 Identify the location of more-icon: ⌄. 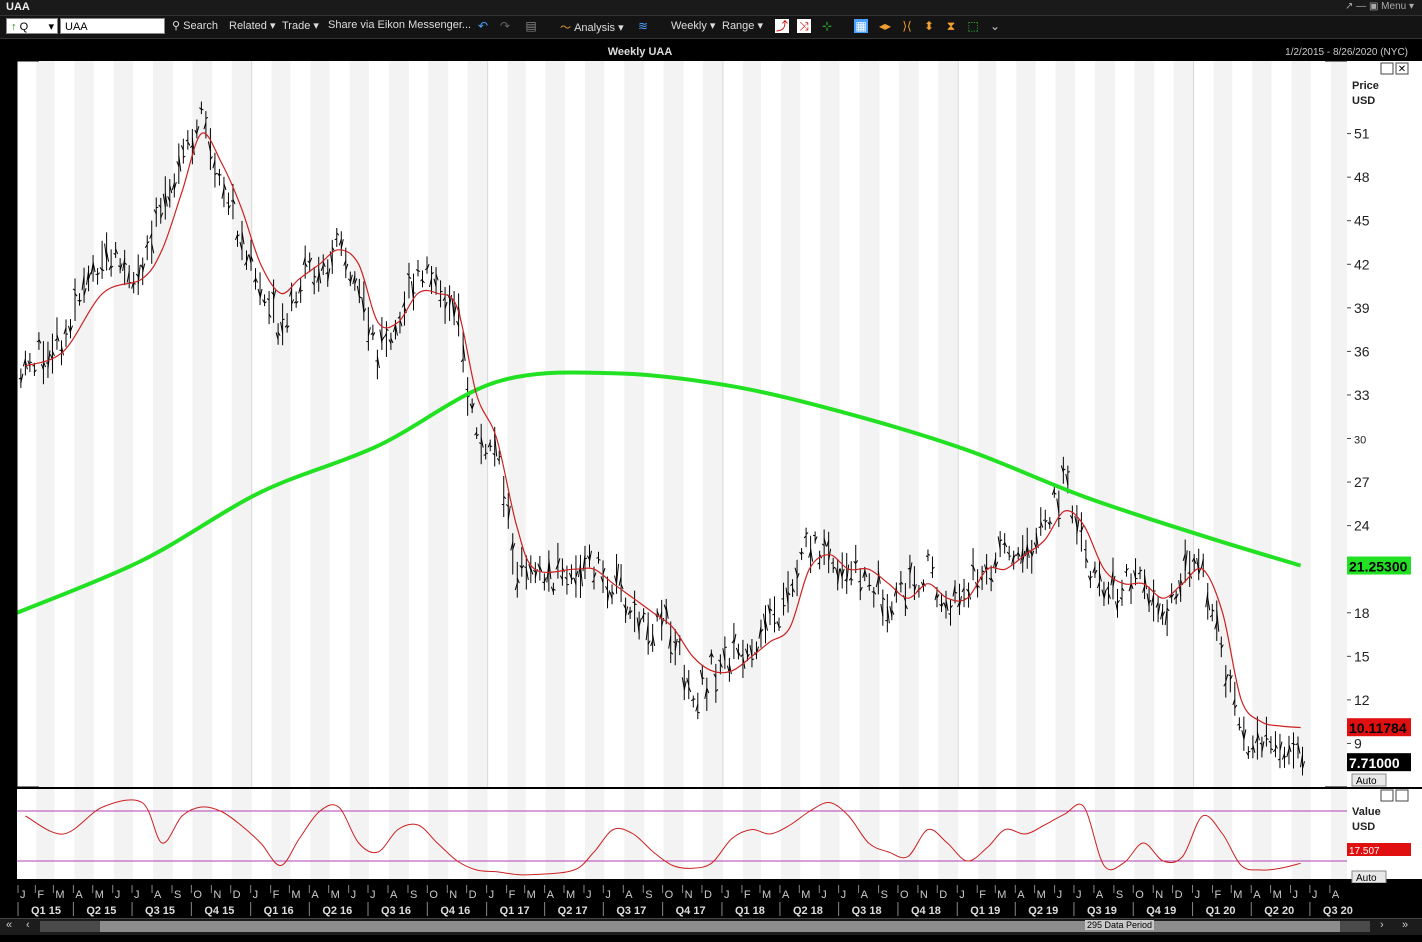
(995, 26).